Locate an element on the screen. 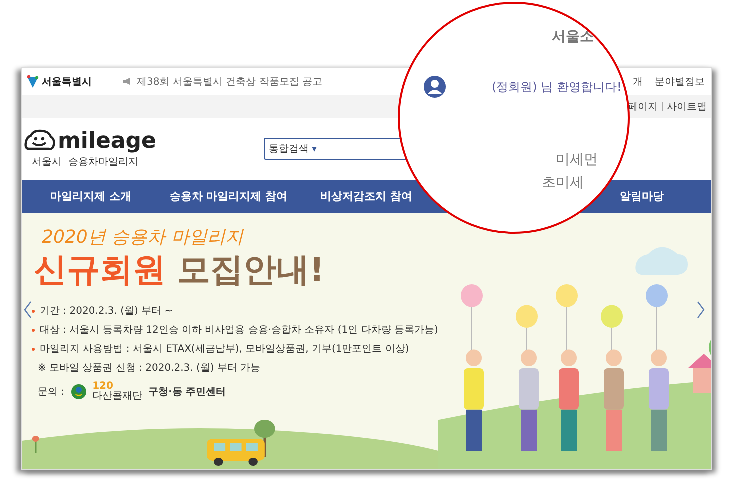 The width and height of the screenshot is (730, 487). magnified-text: 서울소 is located at coordinates (573, 37).